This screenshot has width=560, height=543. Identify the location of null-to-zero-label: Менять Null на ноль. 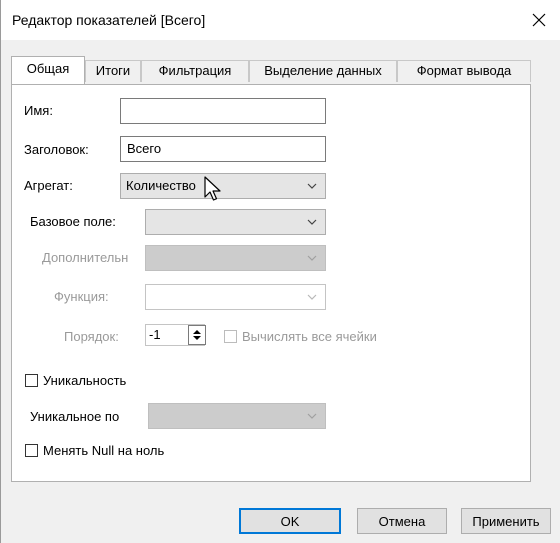
(104, 450).